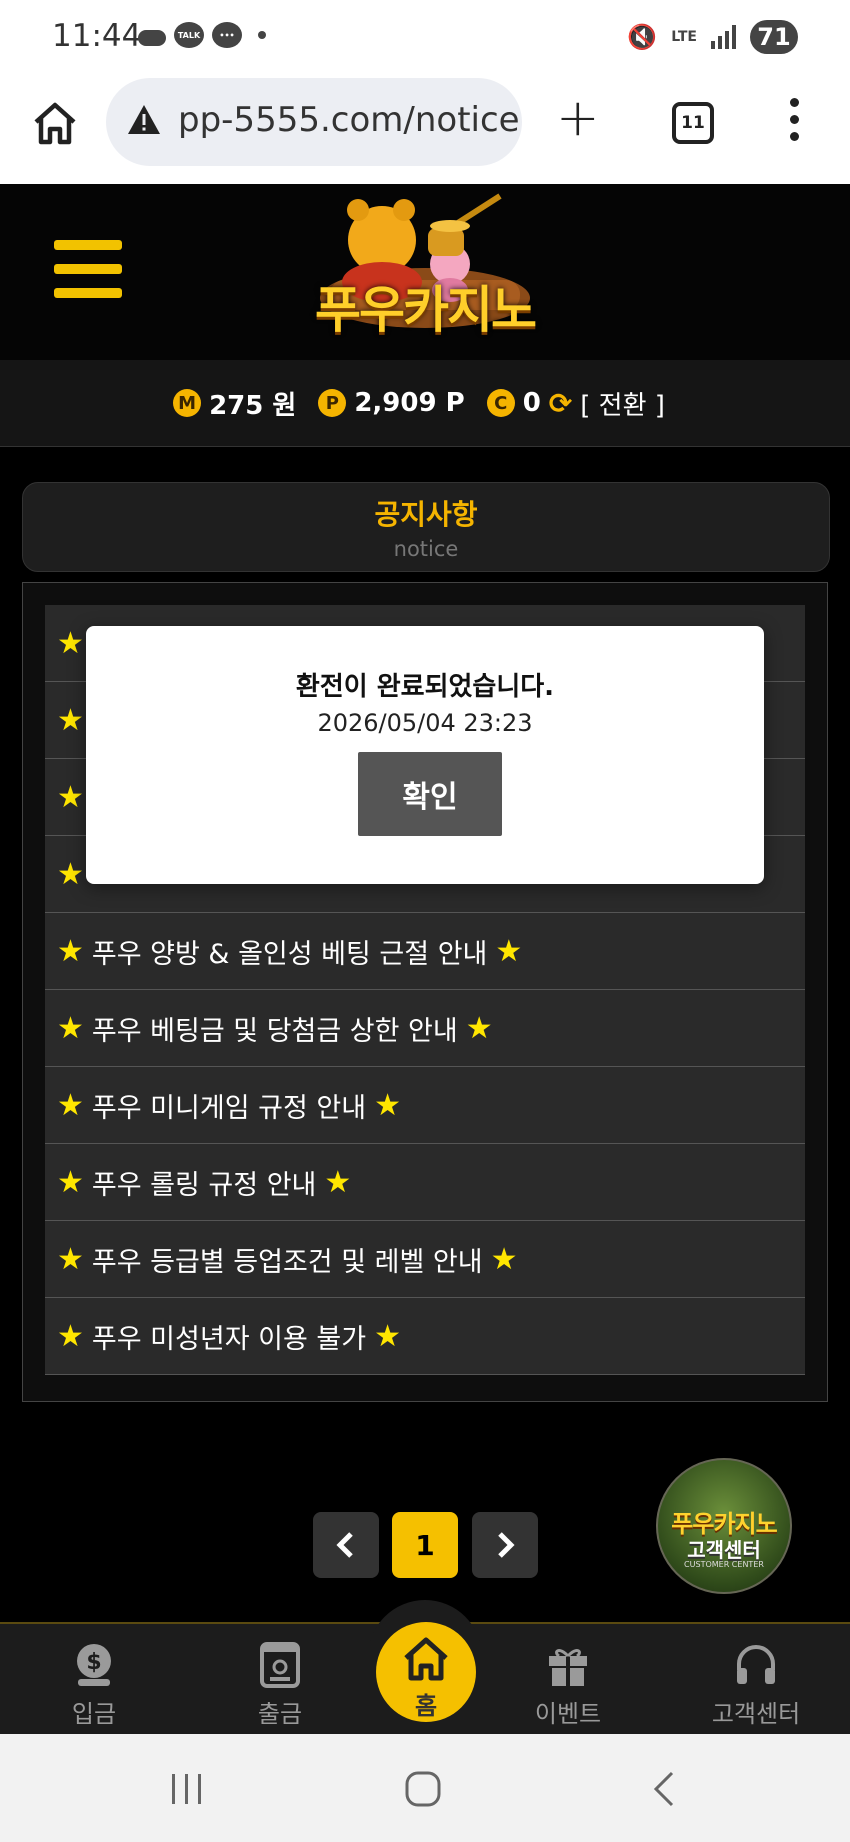 The image size is (850, 1842). I want to click on warning-icon, so click(144, 120).